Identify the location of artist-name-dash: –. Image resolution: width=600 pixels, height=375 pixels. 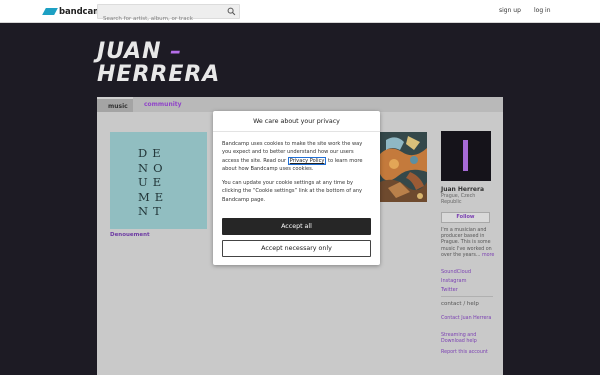
(176, 51).